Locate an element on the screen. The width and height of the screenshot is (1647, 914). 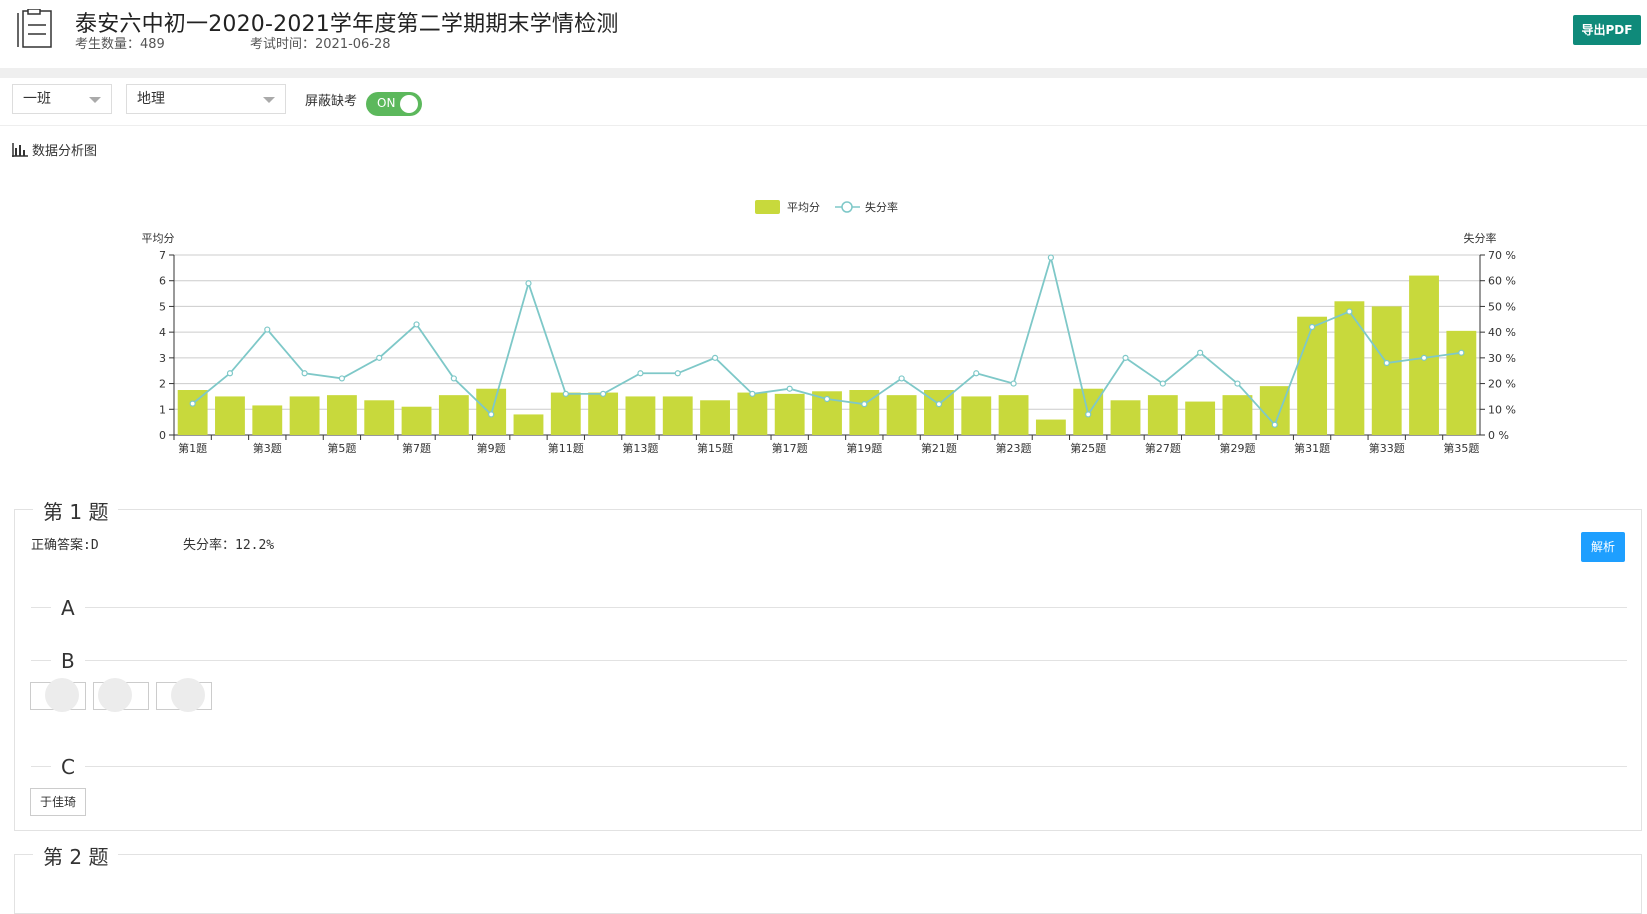
y-tick-label: 3 is located at coordinates (162, 358).